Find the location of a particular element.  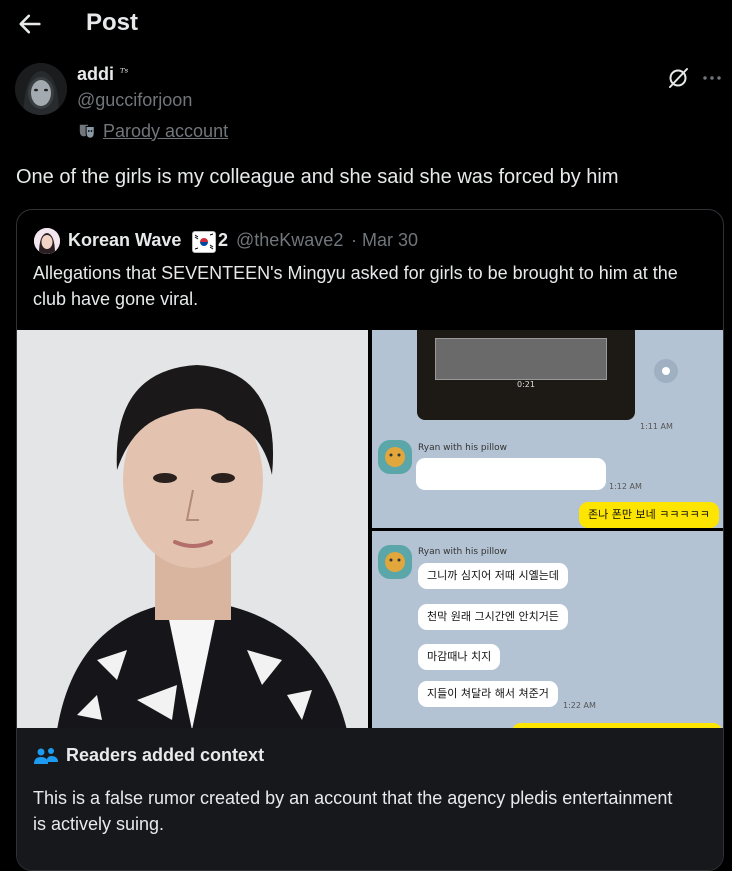

korea-flag-icon is located at coordinates (204, 242).